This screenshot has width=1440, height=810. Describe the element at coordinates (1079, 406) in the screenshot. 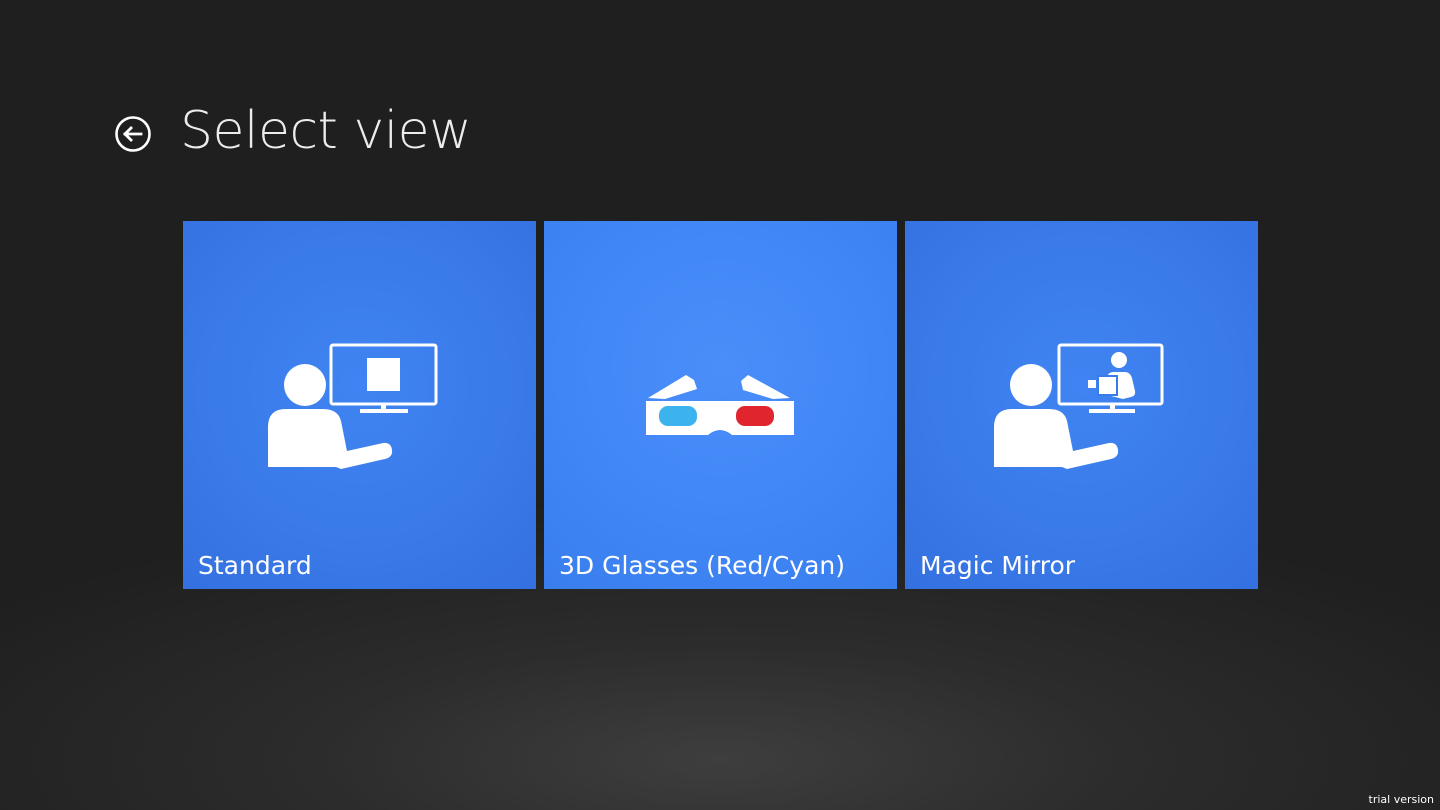

I see `person-monitor-mirror-icon` at that location.